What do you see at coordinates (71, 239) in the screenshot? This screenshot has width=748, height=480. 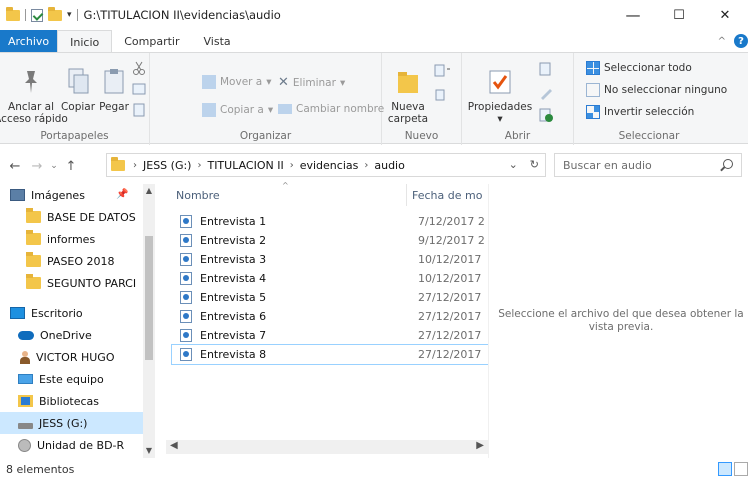 I see `nav-item-informes: informes` at bounding box center [71, 239].